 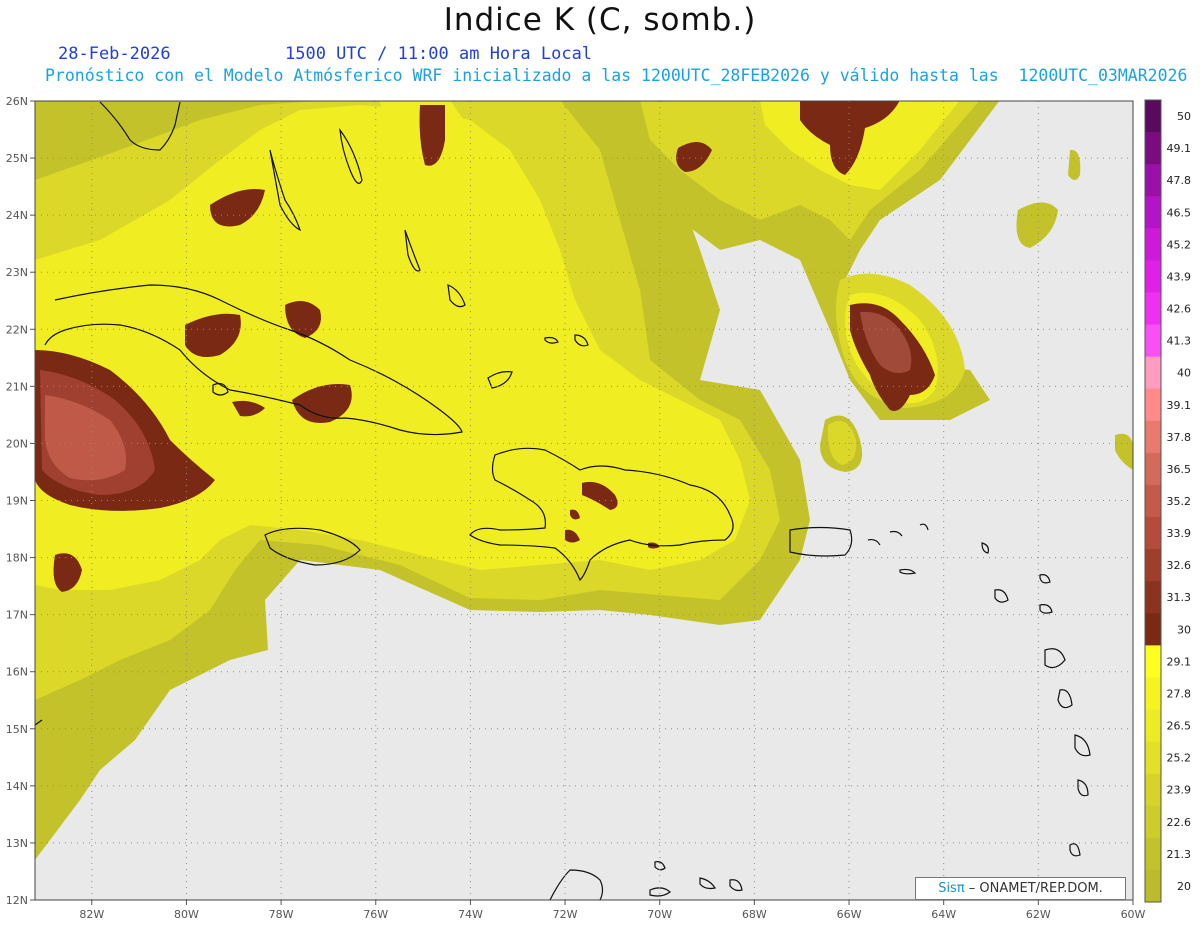 I want to click on colorbar-label: 47.8, so click(x=1179, y=180).